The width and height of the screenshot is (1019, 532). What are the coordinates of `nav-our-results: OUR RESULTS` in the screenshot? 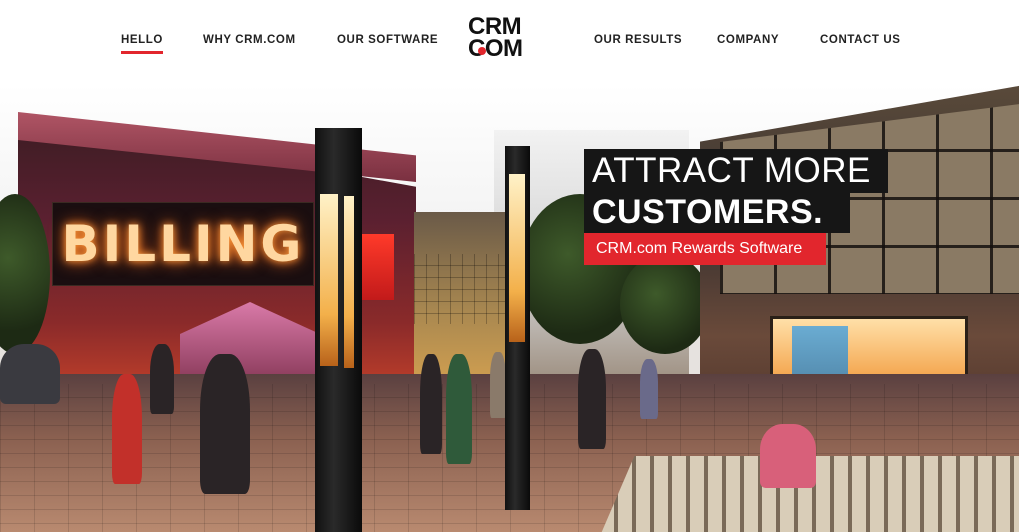 It's located at (638, 40).